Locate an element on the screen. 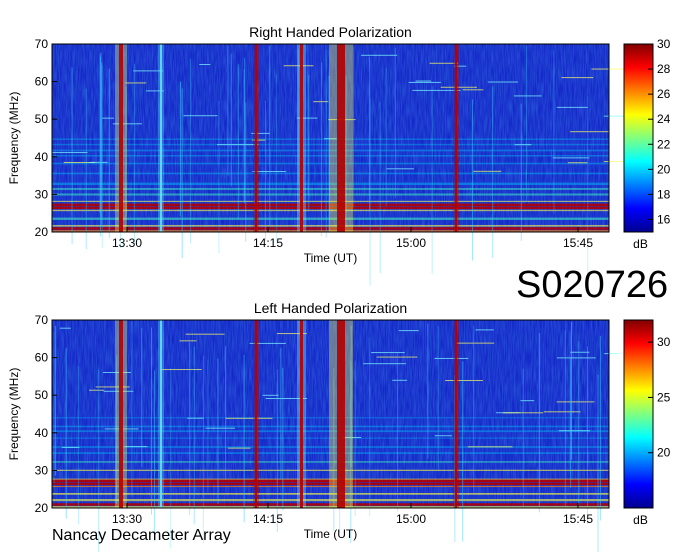 The width and height of the screenshot is (680, 557). x-tick-label: 15:00 is located at coordinates (411, 243).